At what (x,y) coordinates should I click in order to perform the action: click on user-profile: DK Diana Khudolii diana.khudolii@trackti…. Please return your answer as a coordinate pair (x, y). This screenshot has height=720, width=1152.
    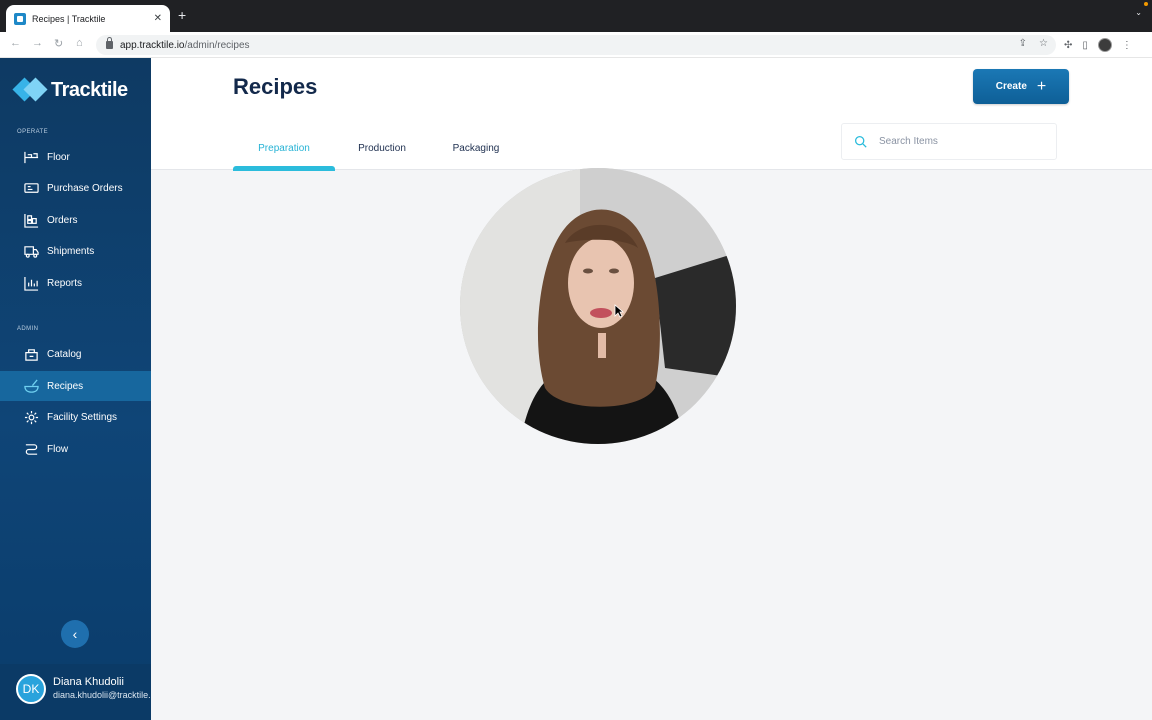
    Looking at the image, I should click on (75, 692).